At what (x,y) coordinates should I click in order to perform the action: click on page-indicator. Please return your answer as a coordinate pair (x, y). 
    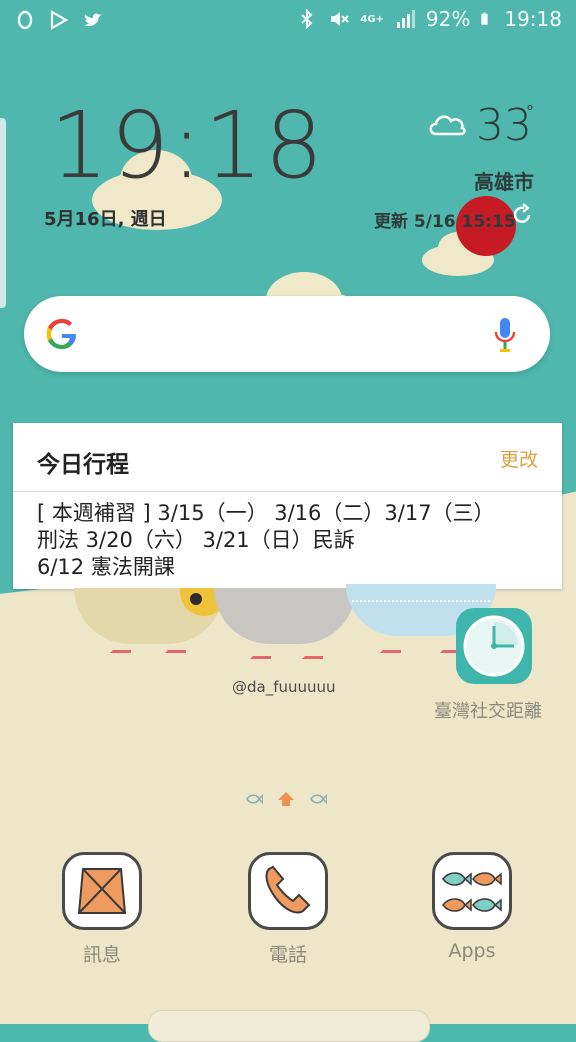
    Looking at the image, I should click on (288, 799).